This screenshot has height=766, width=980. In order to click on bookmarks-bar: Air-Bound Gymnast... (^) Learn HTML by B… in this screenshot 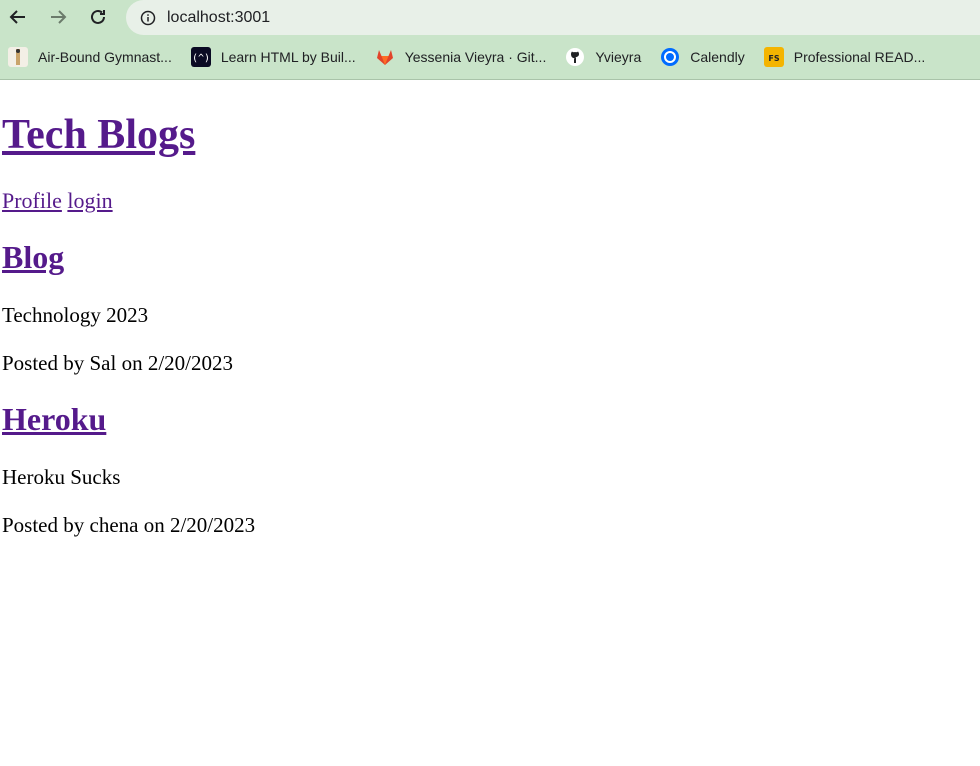, I will do `click(490, 57)`.